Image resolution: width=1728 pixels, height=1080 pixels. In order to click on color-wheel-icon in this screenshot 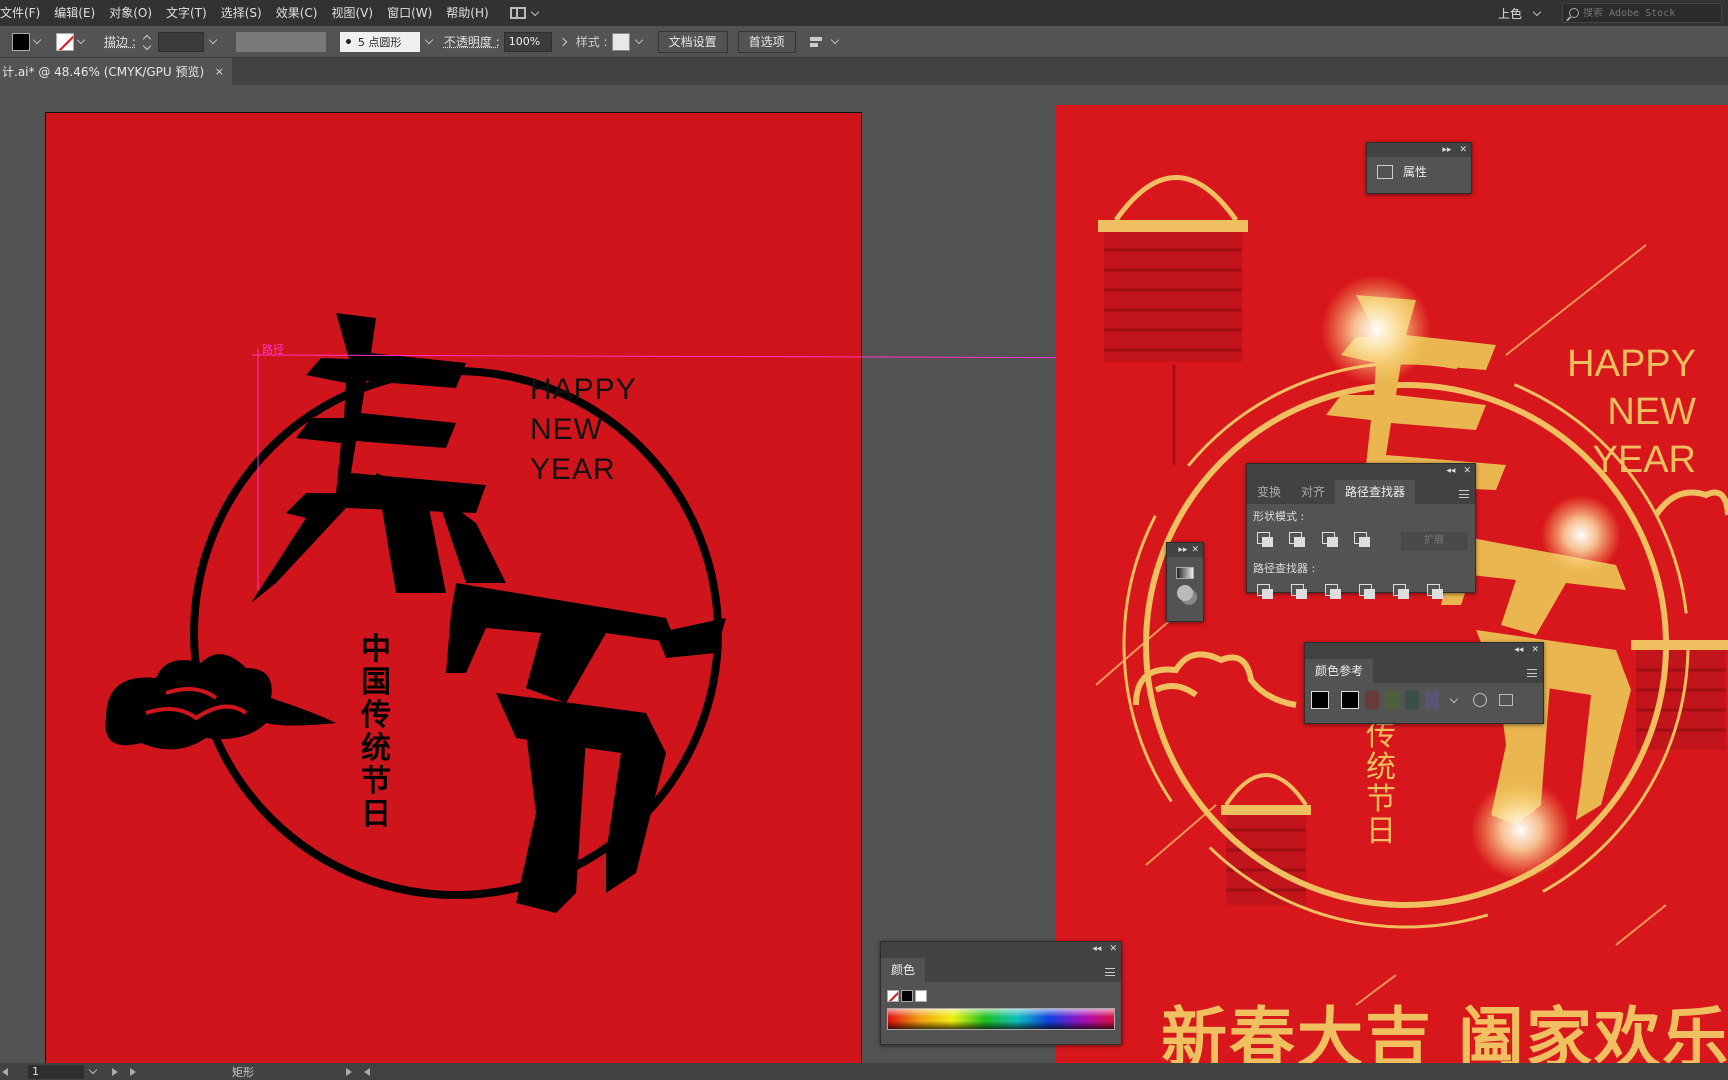, I will do `click(1480, 700)`.